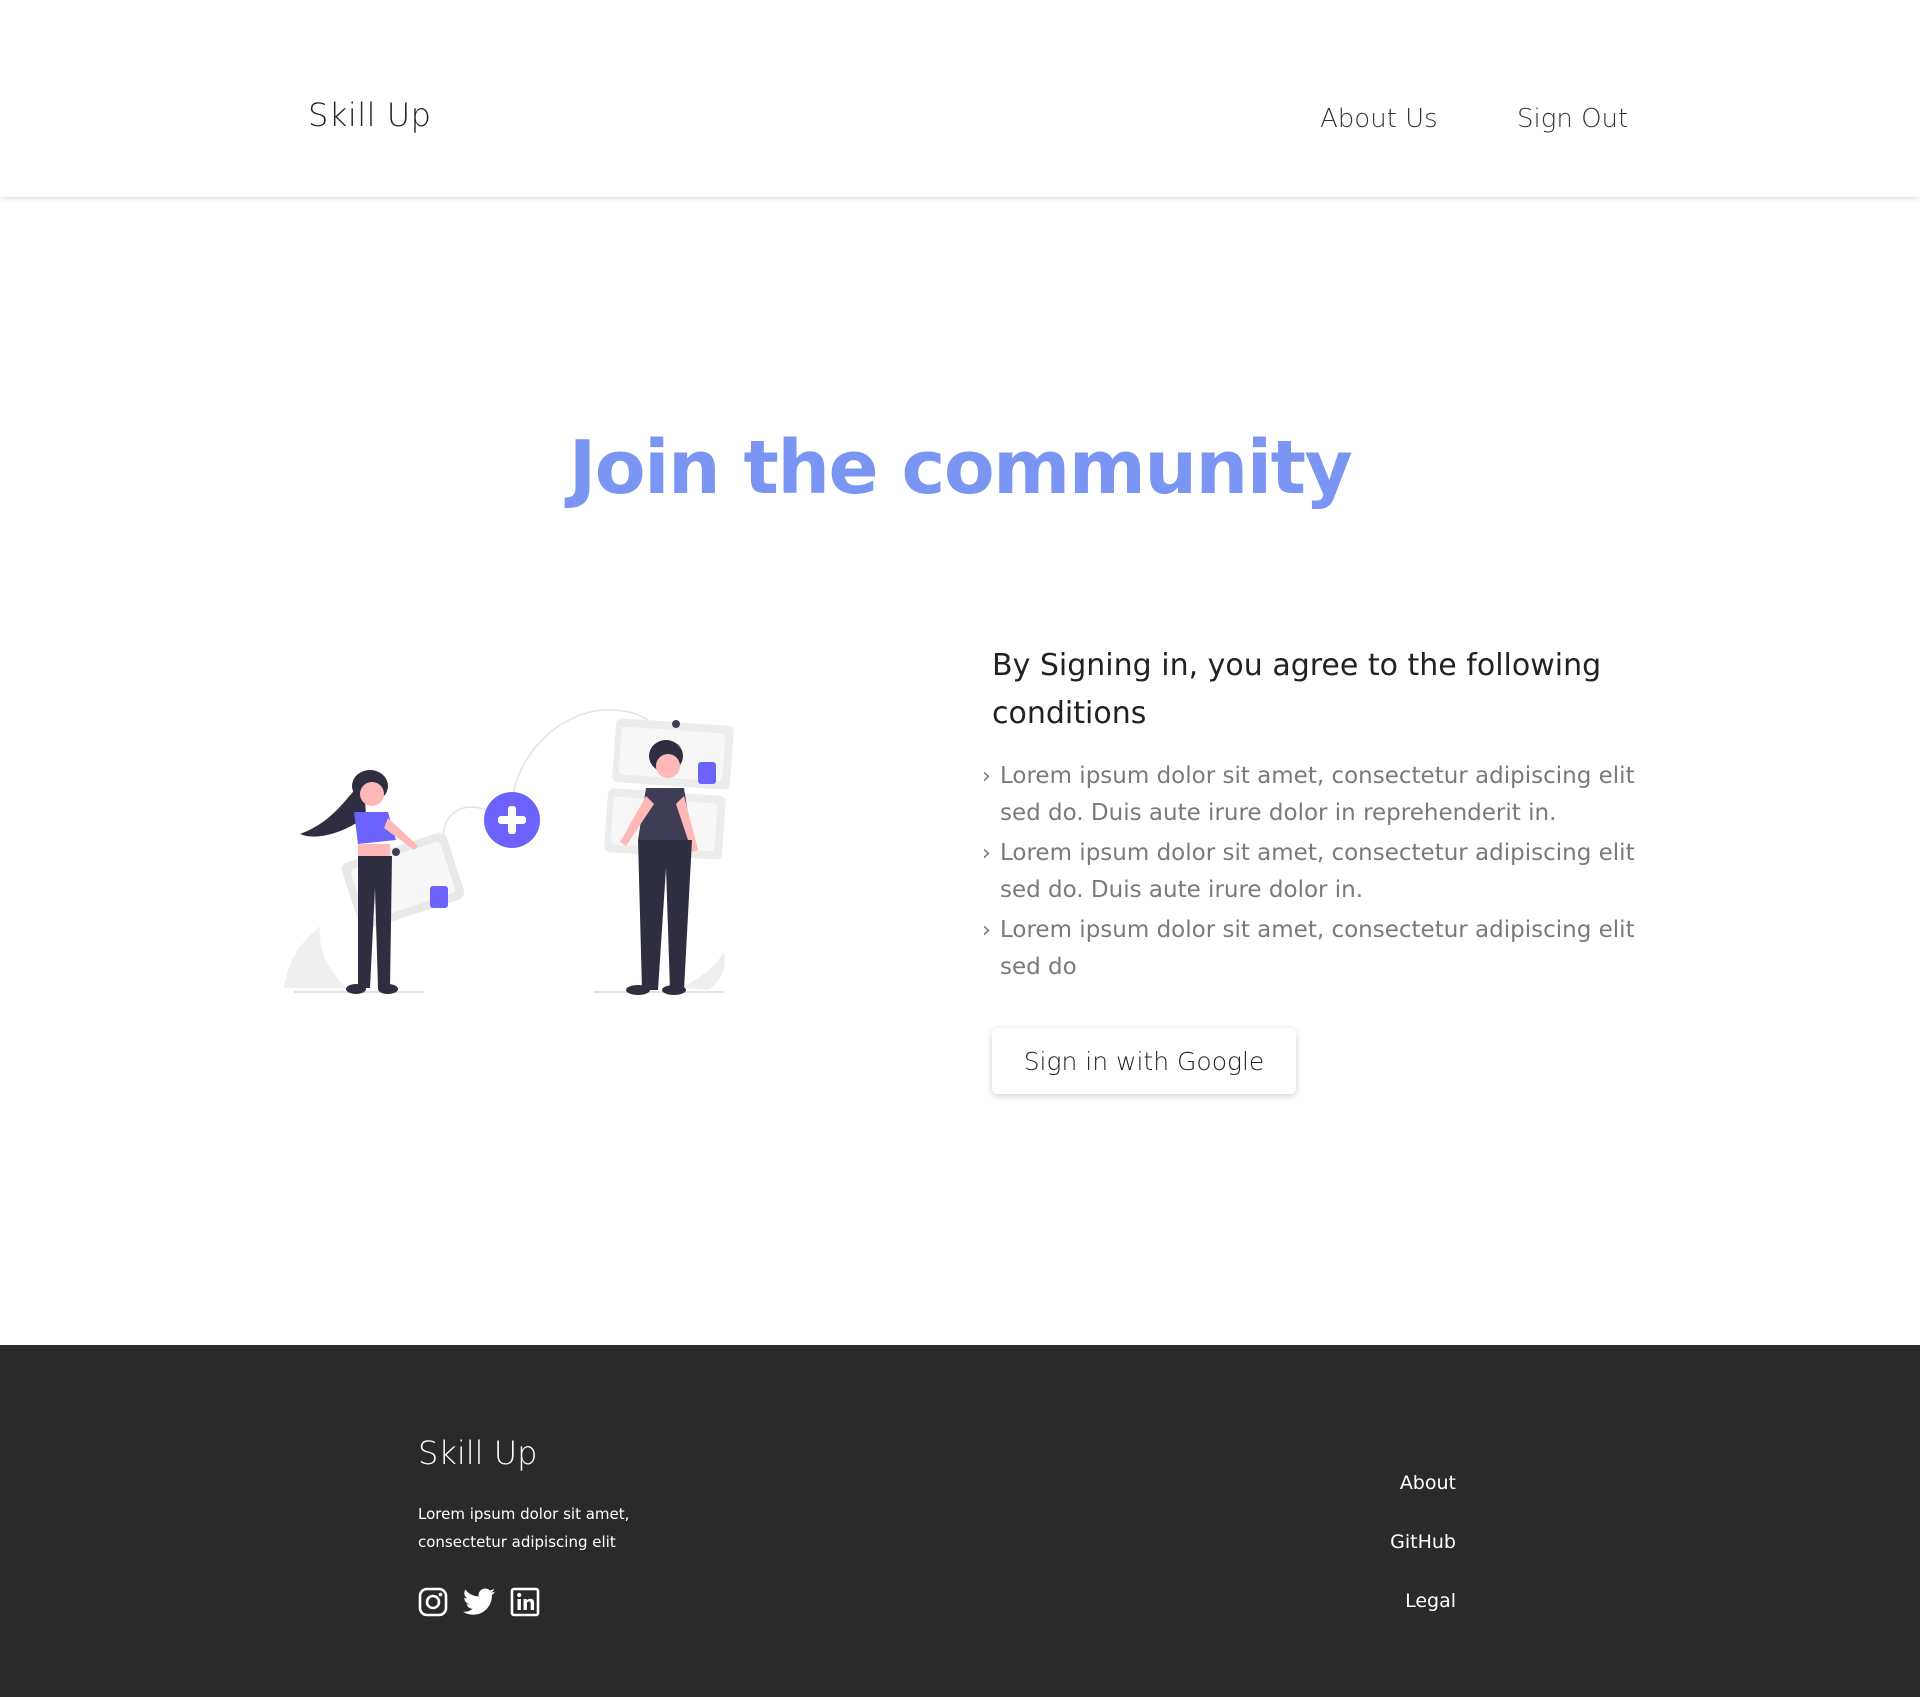 The width and height of the screenshot is (1920, 1697). Describe the element at coordinates (1572, 119) in the screenshot. I see `nav-sign-out-link: Sign Out` at that location.